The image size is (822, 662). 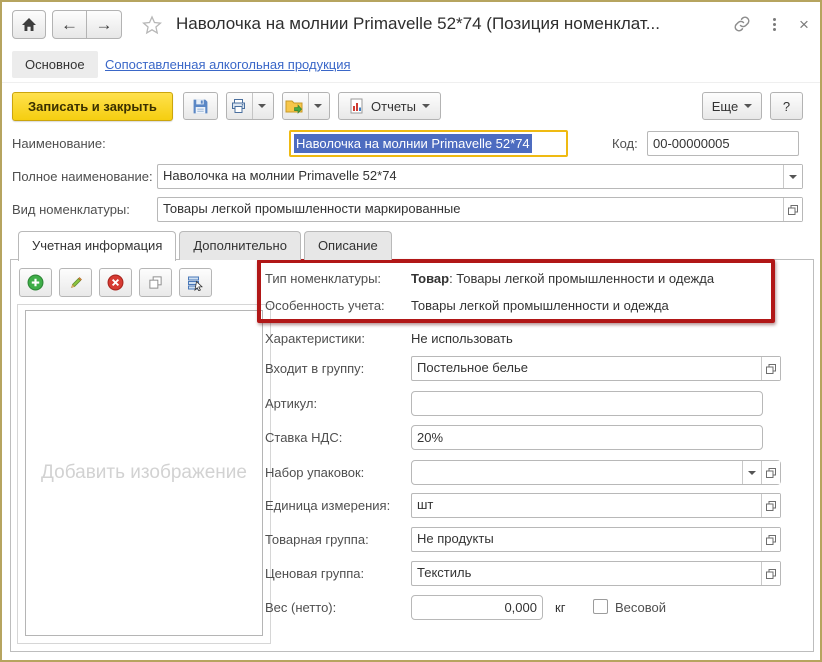 I want to click on product-group-open-button, so click(x=770, y=539).